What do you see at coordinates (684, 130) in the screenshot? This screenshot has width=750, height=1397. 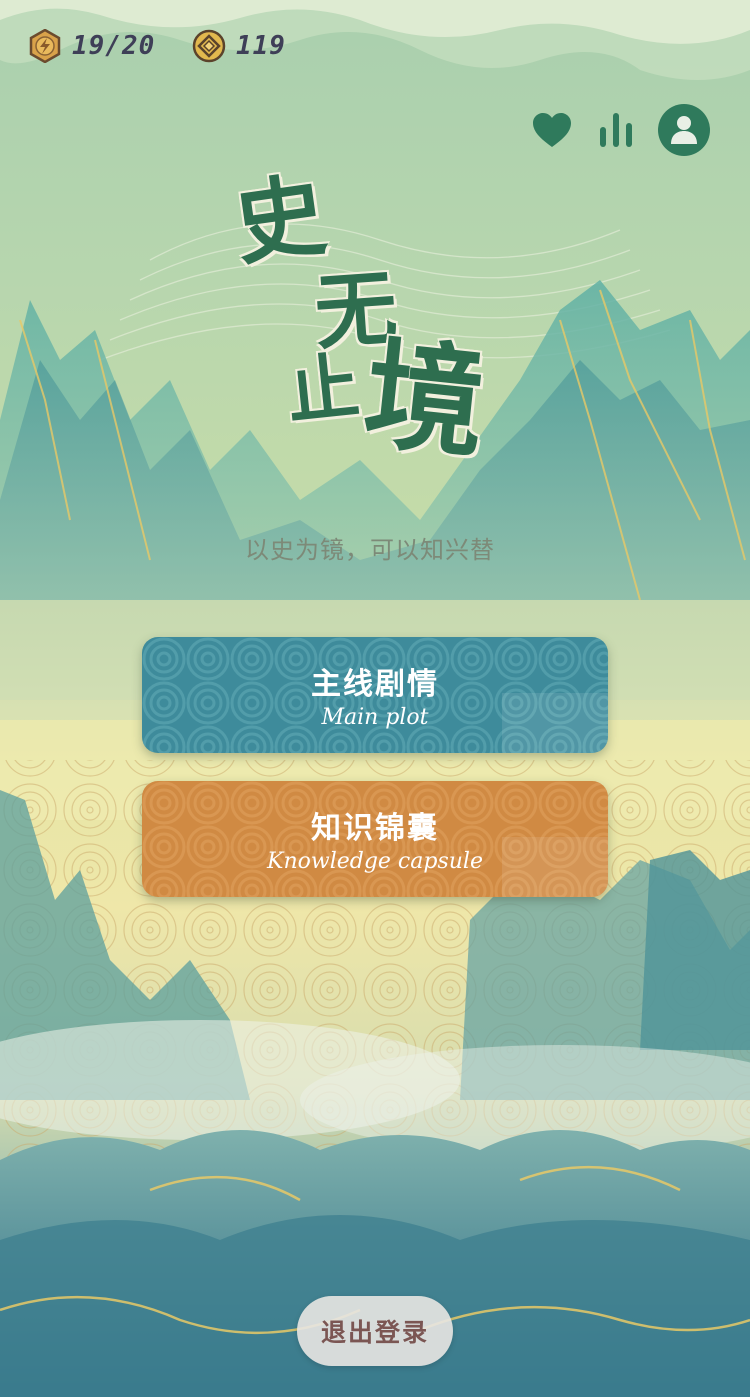 I see `user-icon` at bounding box center [684, 130].